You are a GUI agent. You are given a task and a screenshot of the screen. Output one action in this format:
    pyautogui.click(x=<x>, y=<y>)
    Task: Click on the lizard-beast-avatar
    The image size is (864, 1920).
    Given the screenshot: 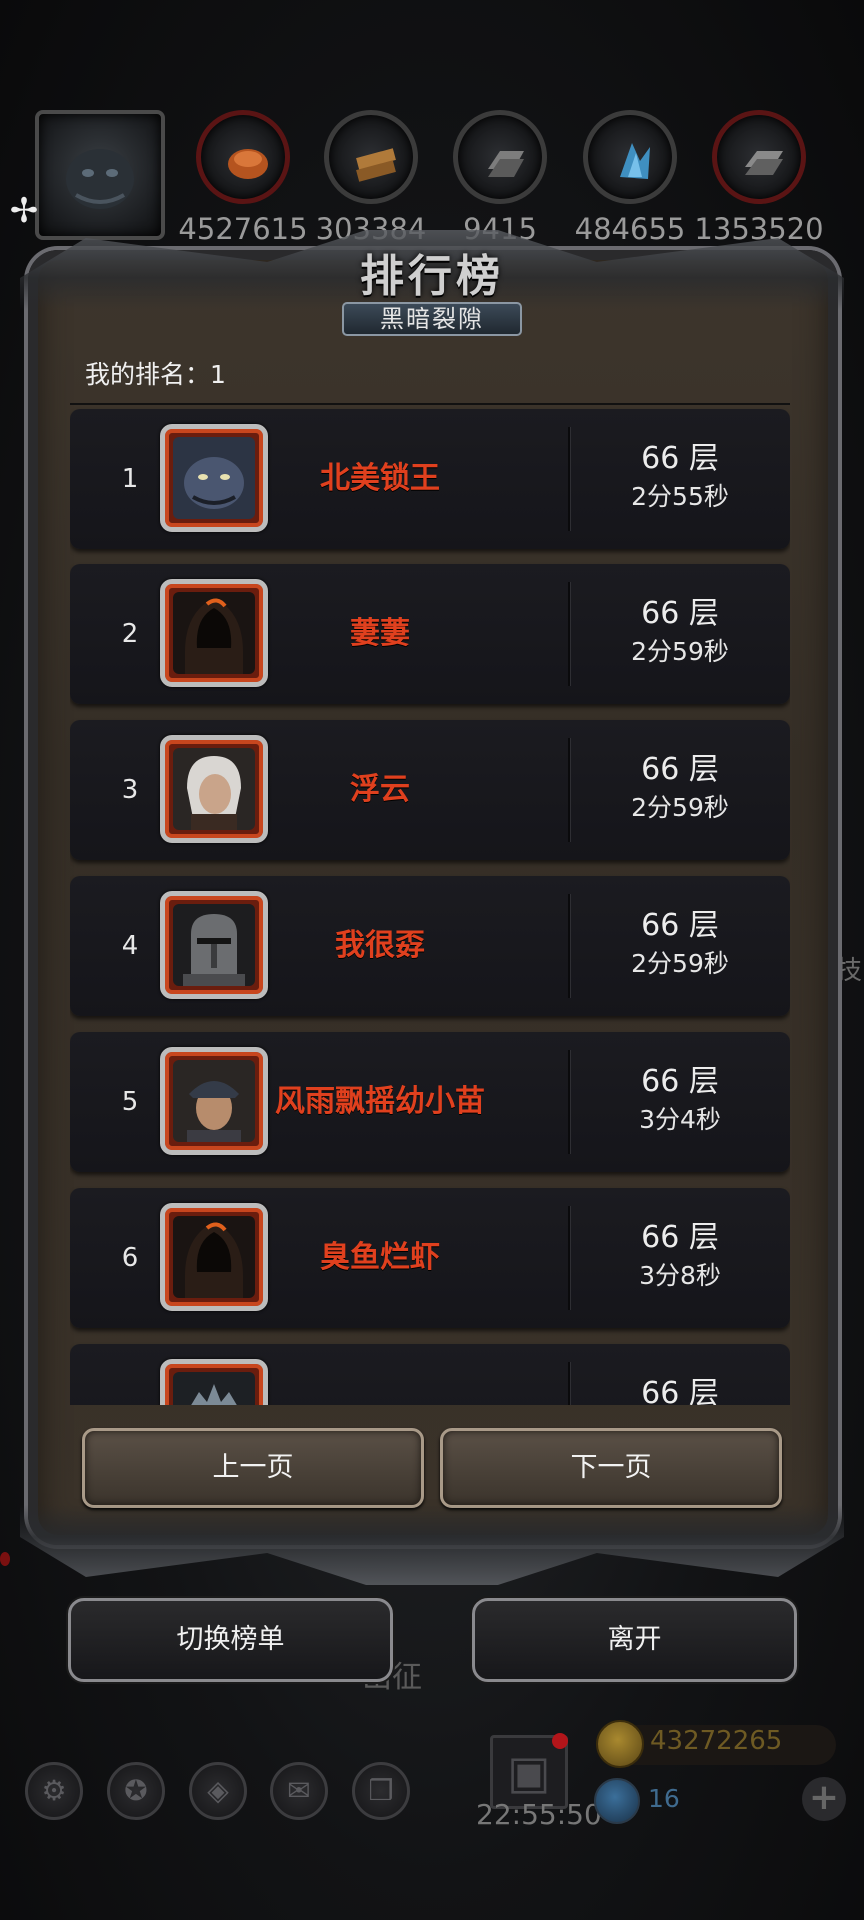 What is the action you would take?
    pyautogui.click(x=214, y=478)
    